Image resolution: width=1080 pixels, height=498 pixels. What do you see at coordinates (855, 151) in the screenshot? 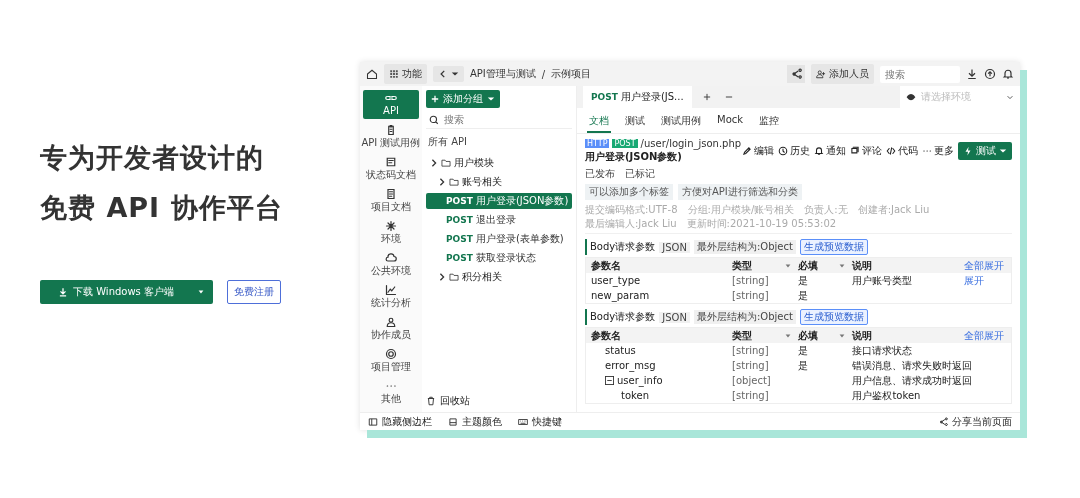
I see `comment-icon` at bounding box center [855, 151].